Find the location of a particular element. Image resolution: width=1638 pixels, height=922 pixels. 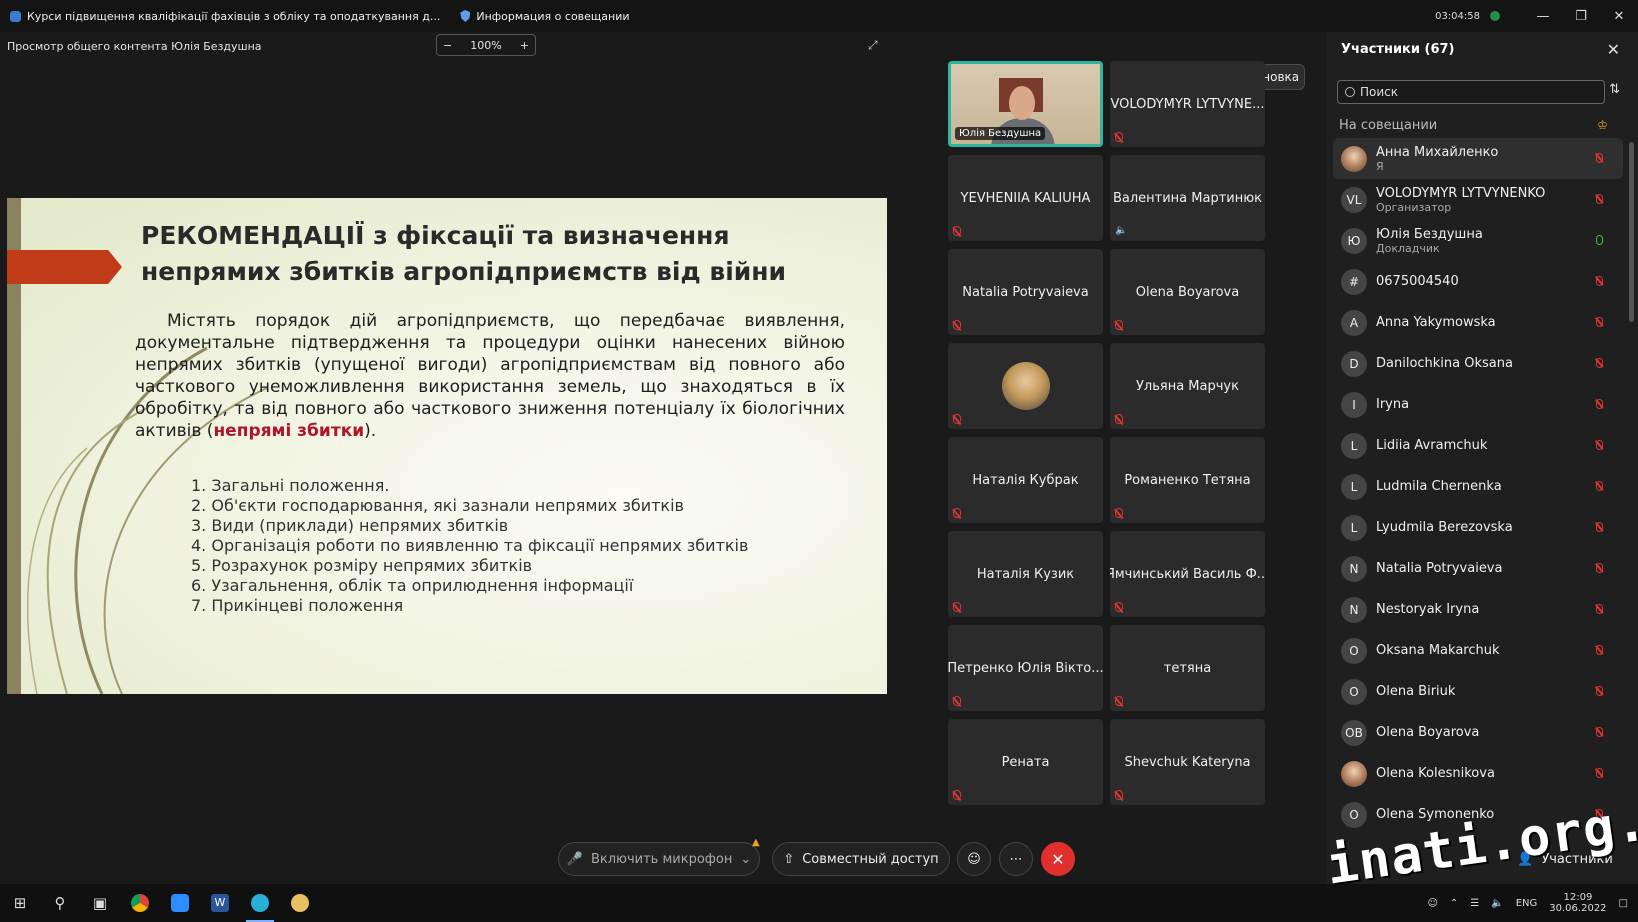

participant-row: L Lyudmila Berezovska is located at coordinates (1478, 527).